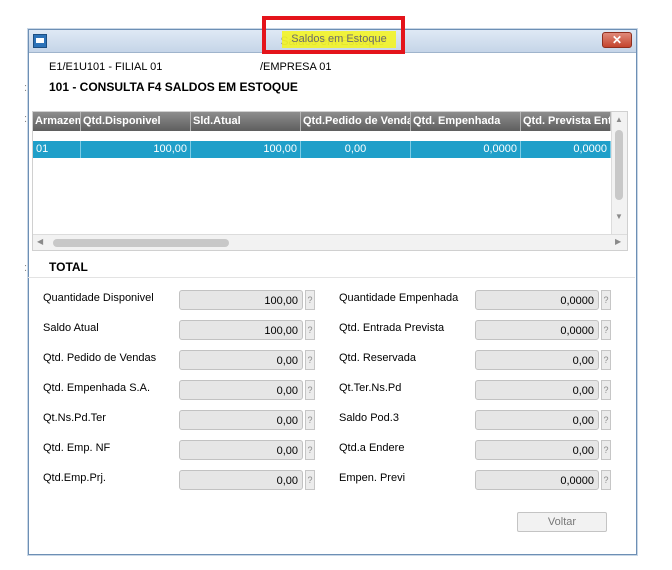 The width and height of the screenshot is (672, 570). What do you see at coordinates (241, 330) in the screenshot?
I see `saldo-atual-field: 100,00` at bounding box center [241, 330].